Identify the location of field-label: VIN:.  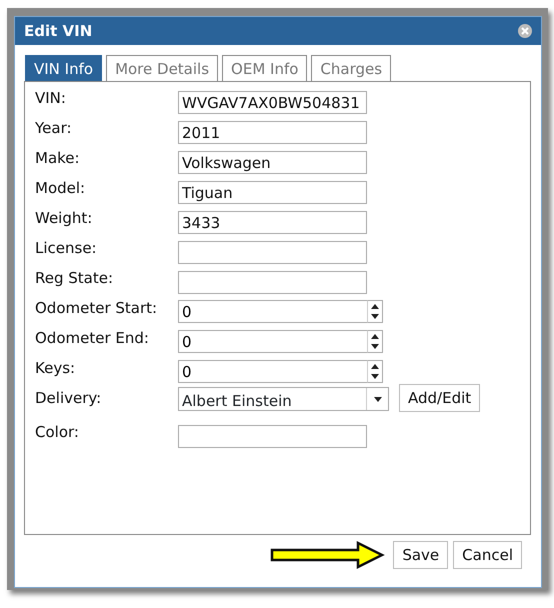
(51, 98).